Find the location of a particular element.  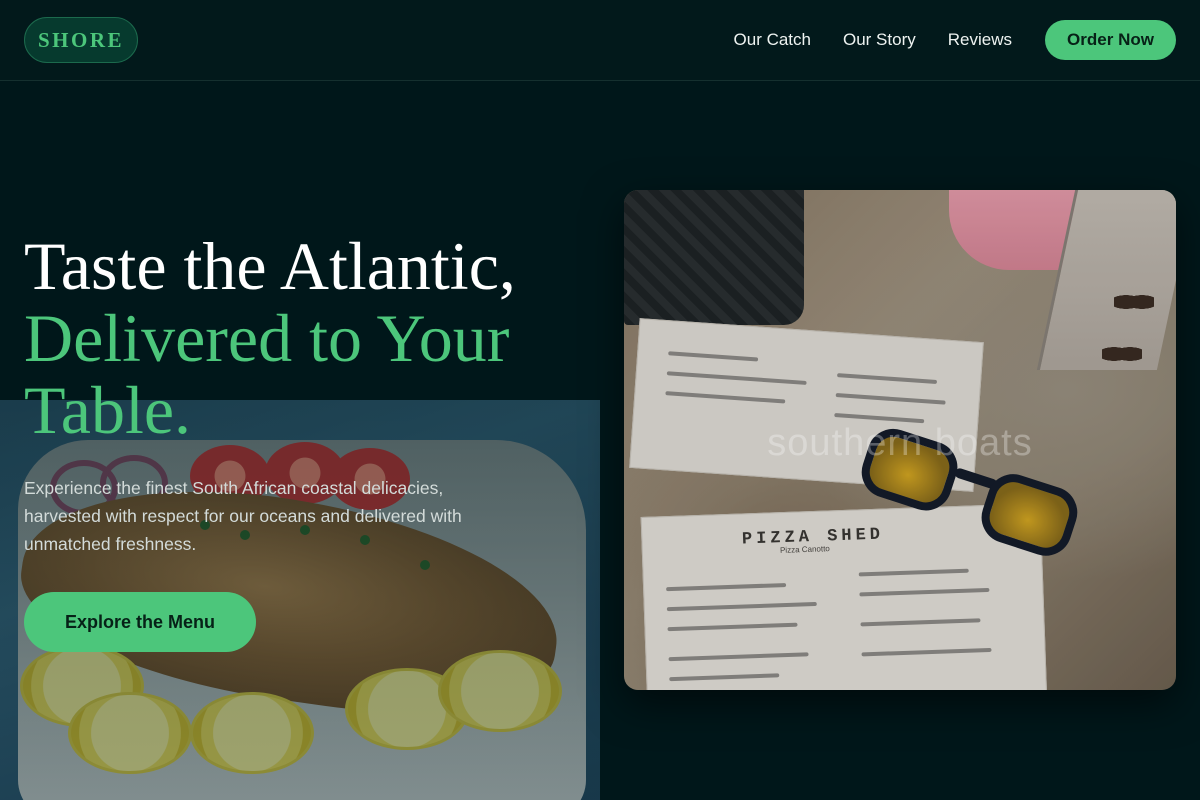

explore-menu-button: Explore the Menu is located at coordinates (140, 622).